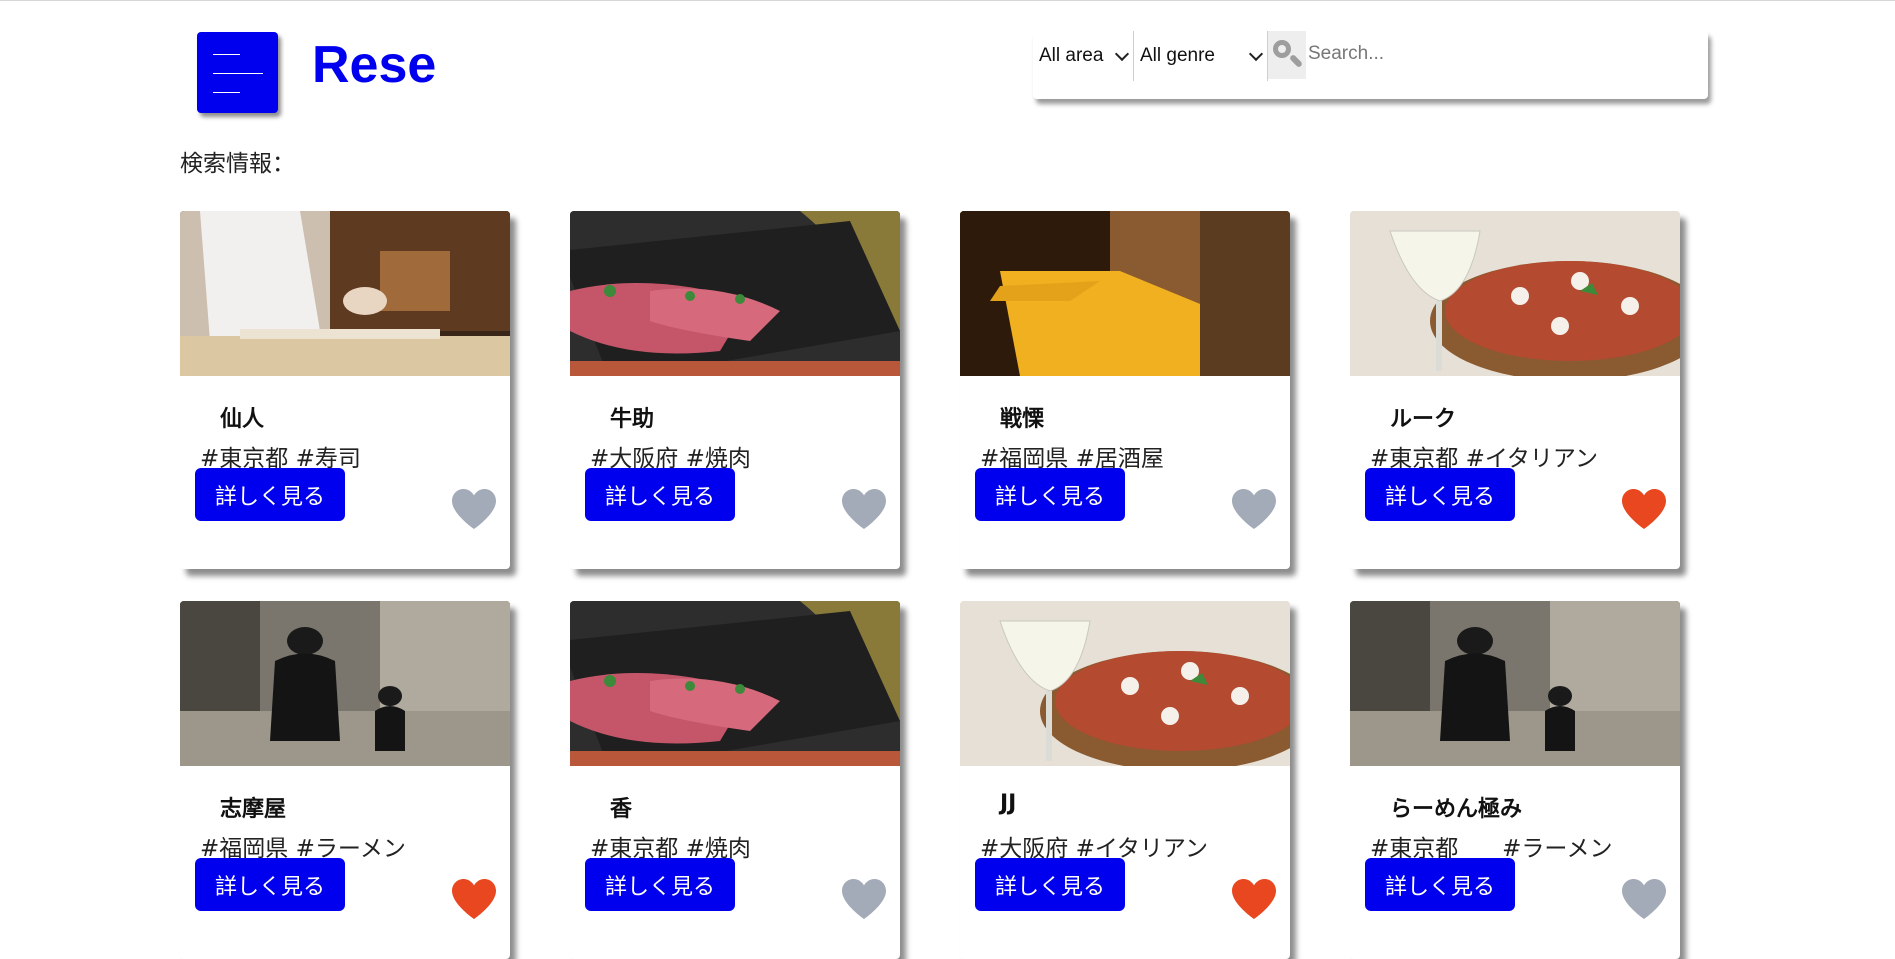 The height and width of the screenshot is (959, 1895). Describe the element at coordinates (1515, 780) in the screenshot. I see `shop-card: らーめん極み #東京都 #ラーメン 詳しく見る` at that location.